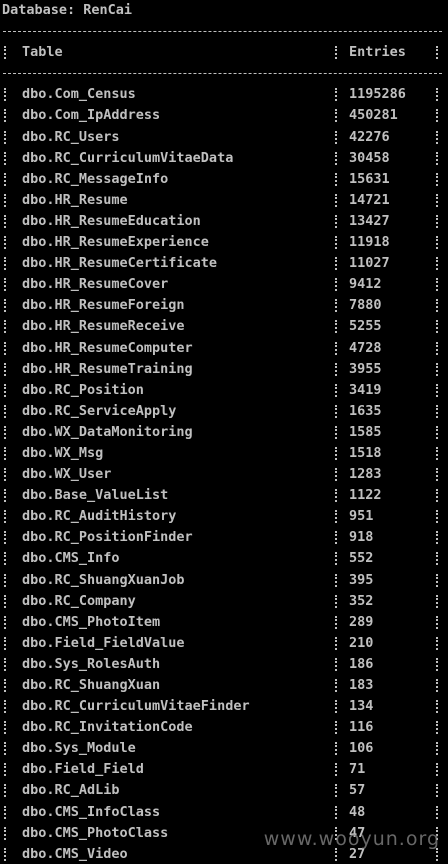 This screenshot has height=864, width=448. What do you see at coordinates (224, 10) in the screenshot?
I see `database-line: Database: RenCai` at bounding box center [224, 10].